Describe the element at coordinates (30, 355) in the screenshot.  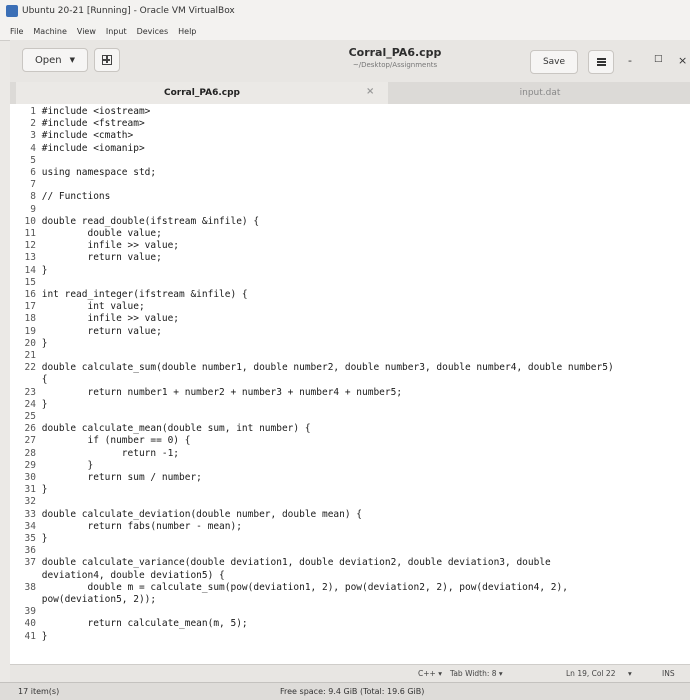
I see `line-number: 21` at that location.